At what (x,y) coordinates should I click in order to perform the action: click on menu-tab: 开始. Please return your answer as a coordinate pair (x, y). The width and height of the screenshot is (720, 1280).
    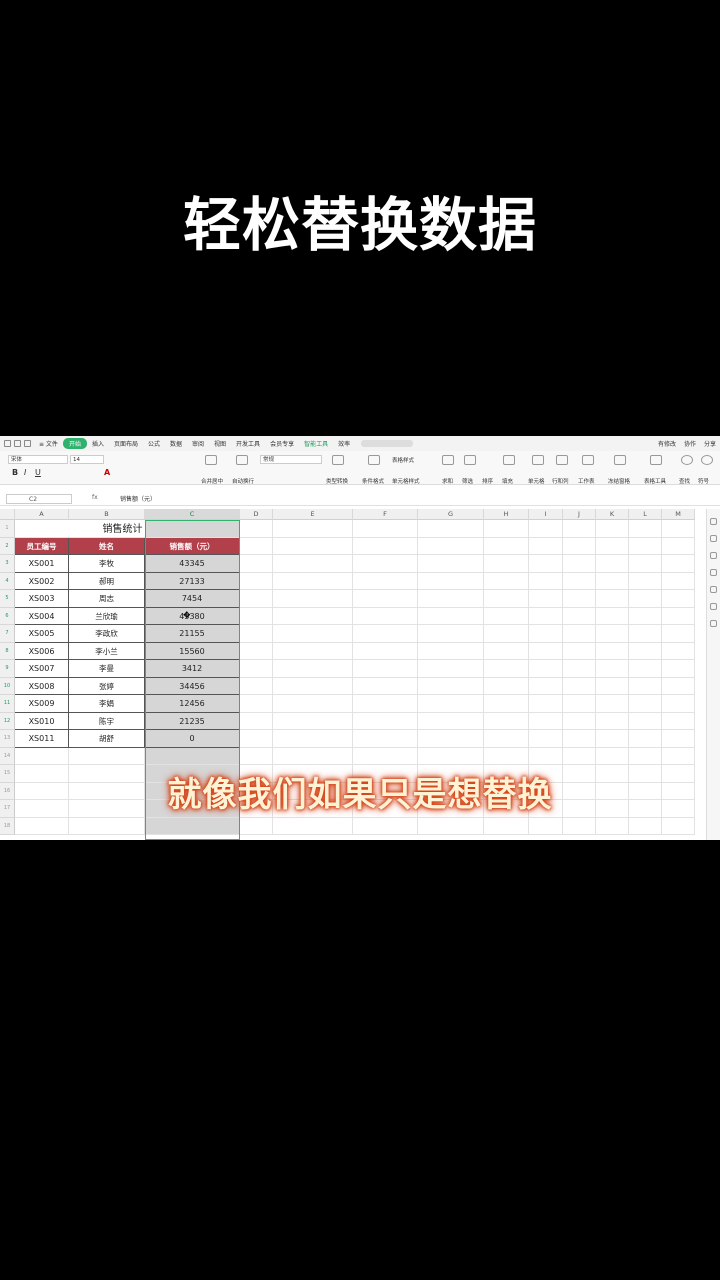
    Looking at the image, I should click on (74, 443).